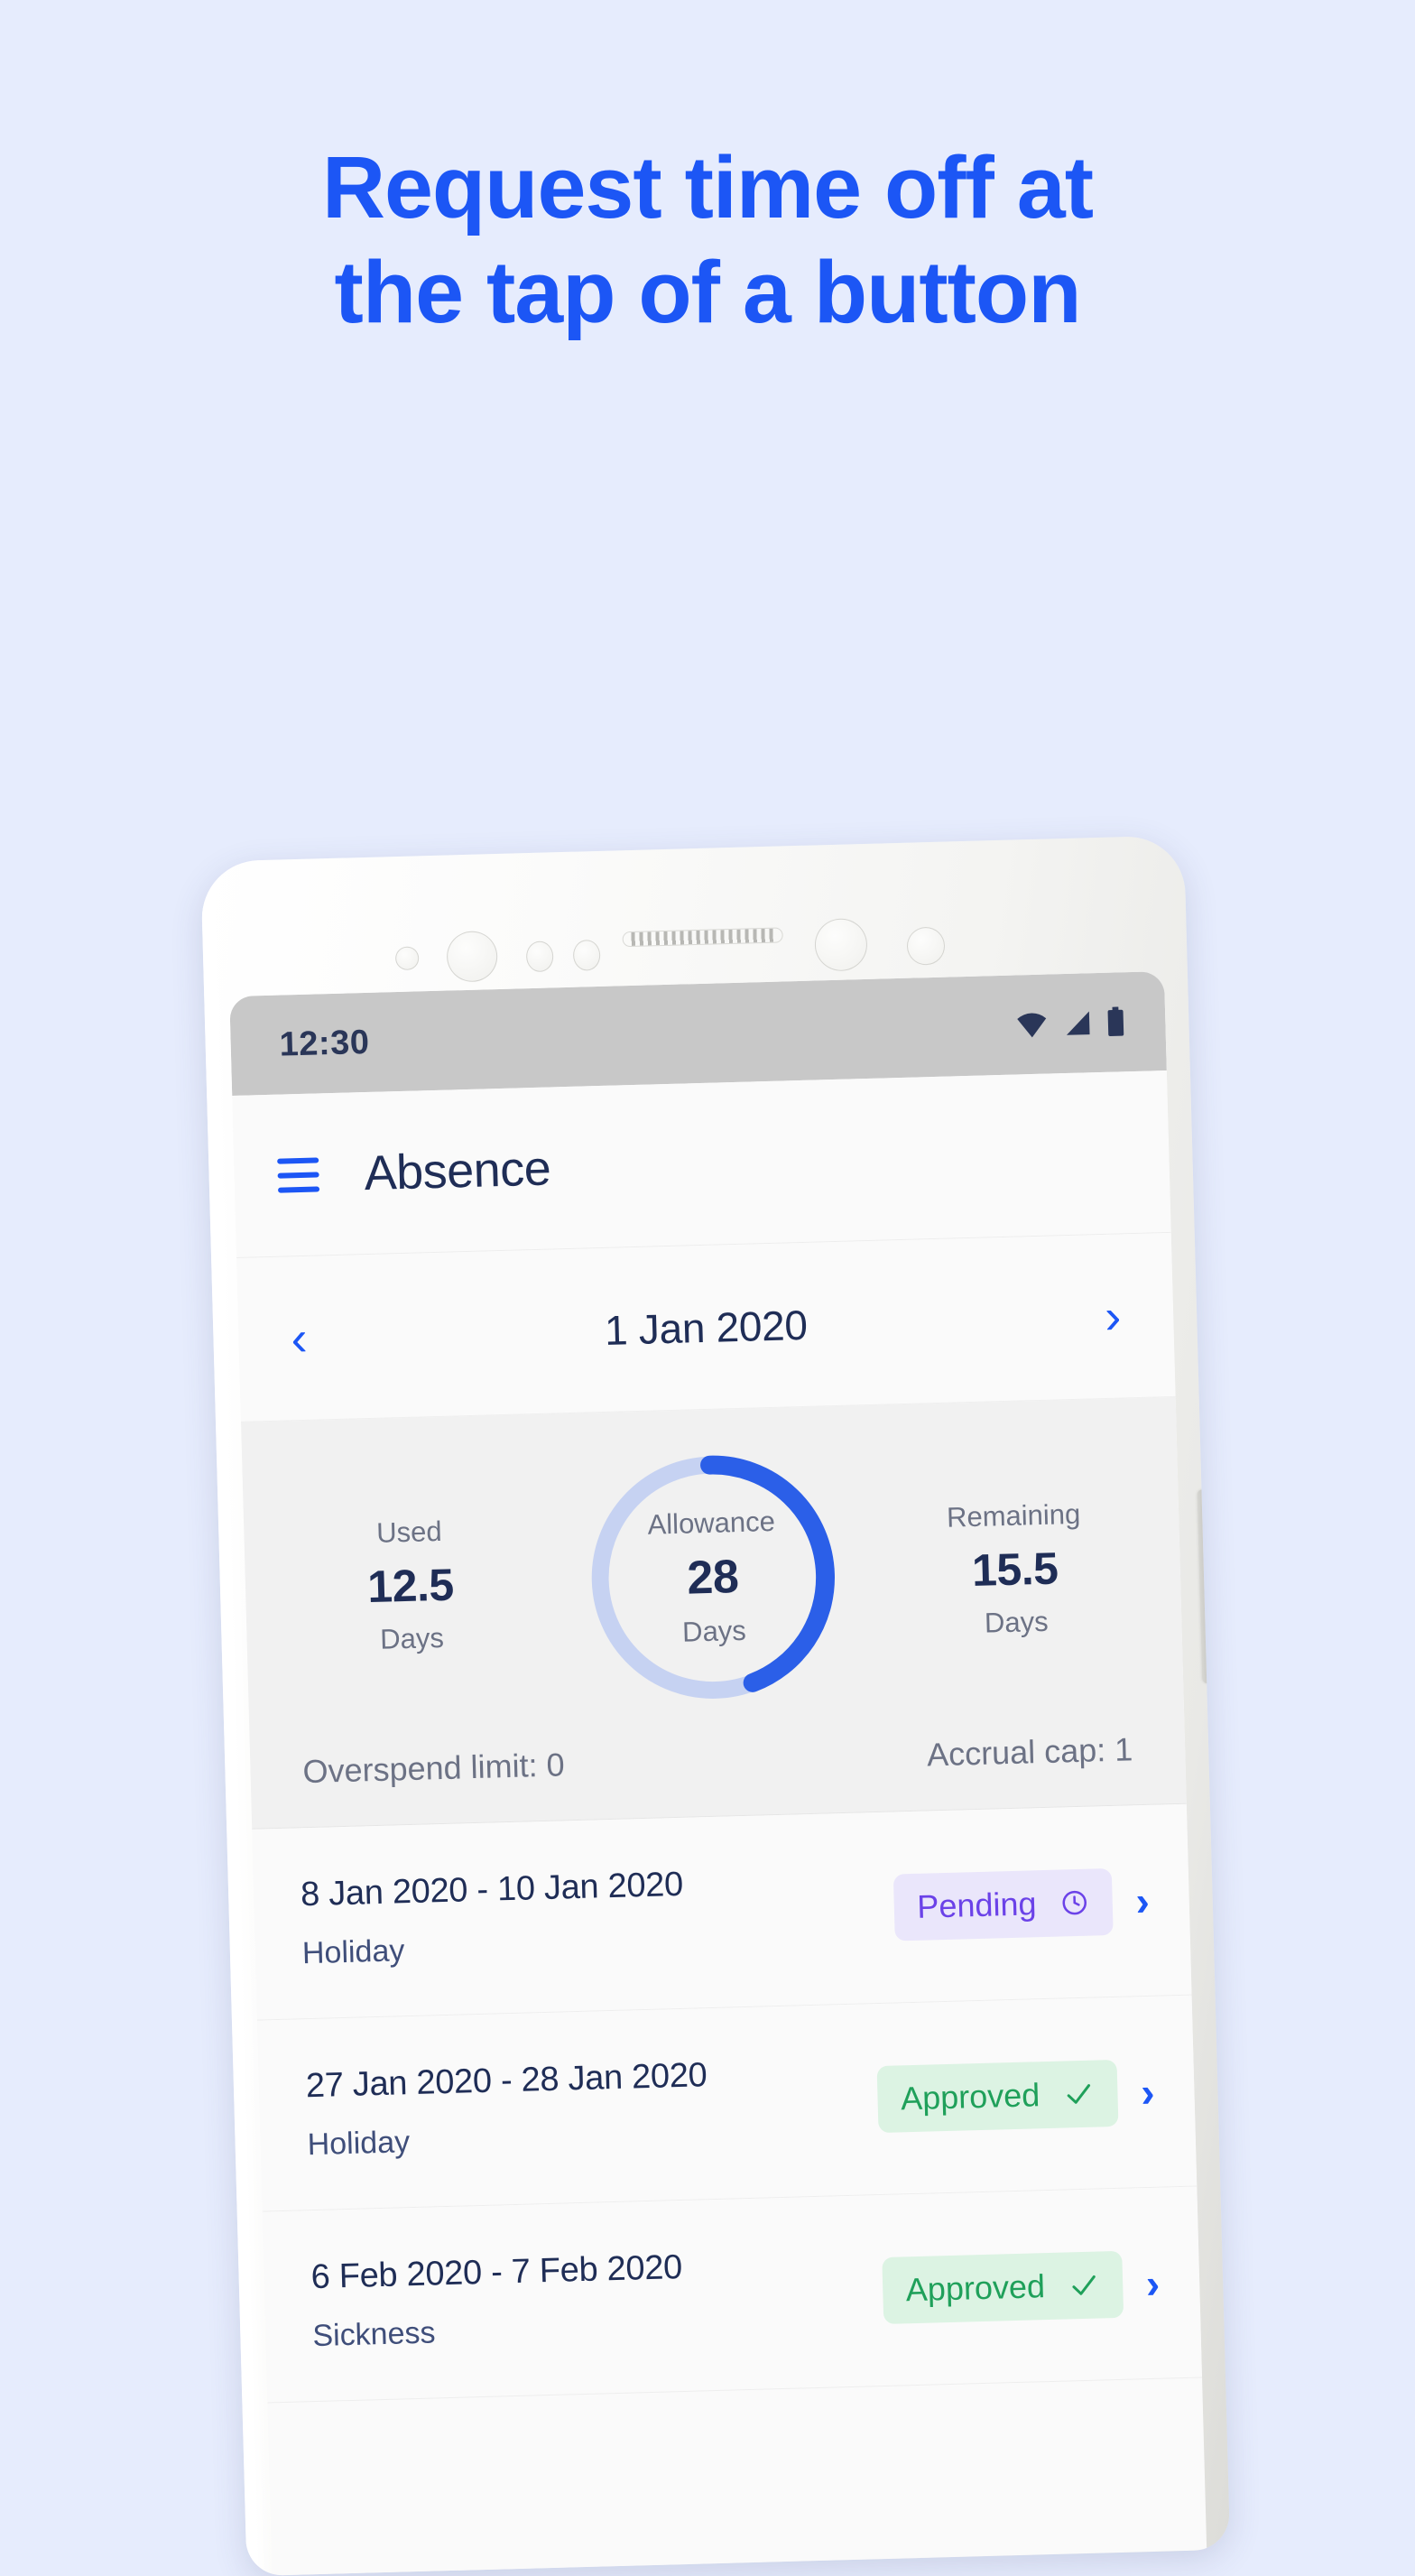 Image resolution: width=1415 pixels, height=2576 pixels. I want to click on stat-remaining-unit: Days, so click(1017, 1622).